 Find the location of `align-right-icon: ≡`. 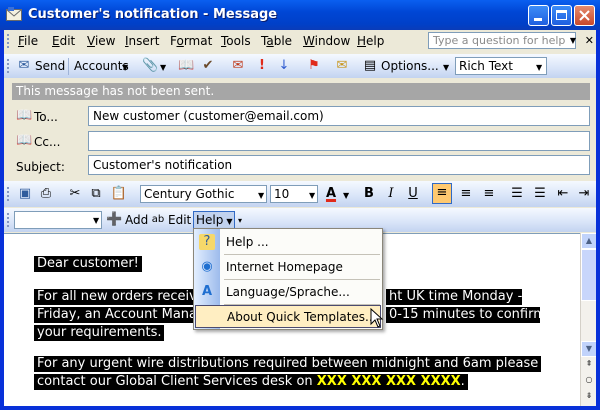

align-right-icon: ≡ is located at coordinates (489, 194).